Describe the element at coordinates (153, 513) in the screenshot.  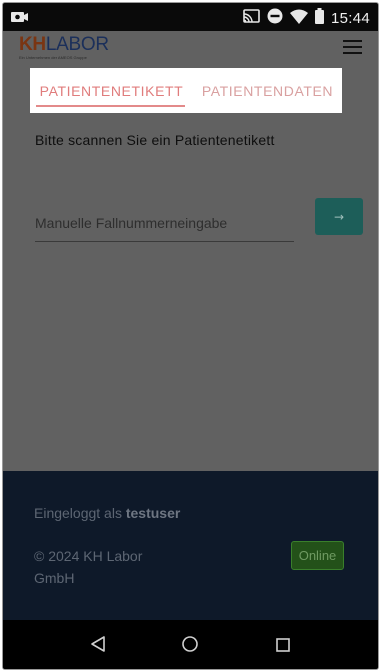
I see `username: testuser` at that location.